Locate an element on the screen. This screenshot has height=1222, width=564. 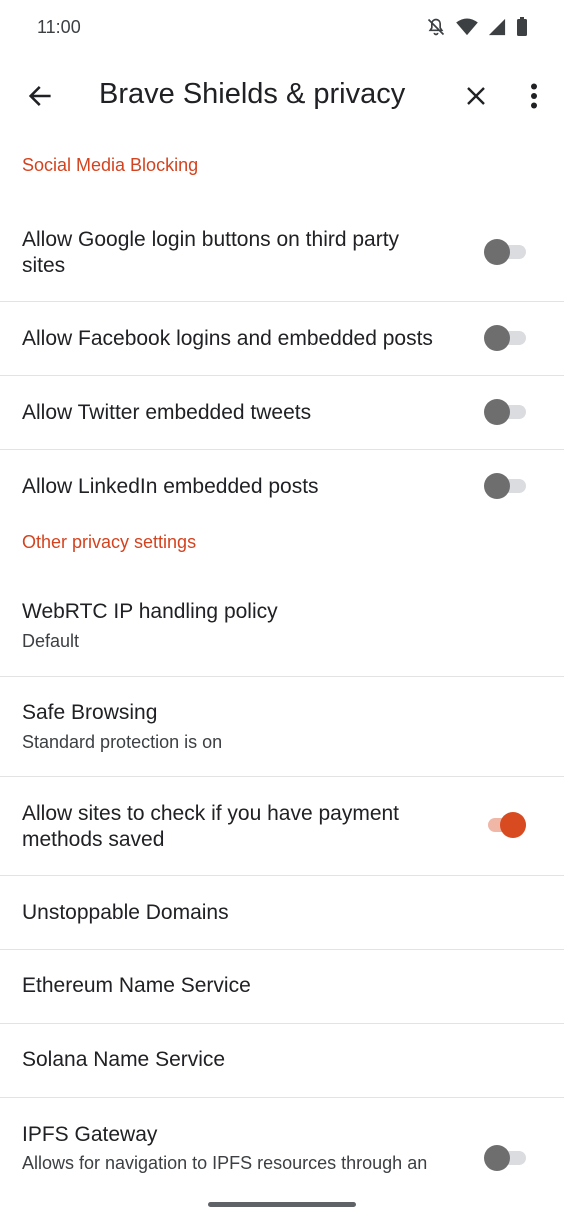
status-bar: 11:00 is located at coordinates (282, 28).